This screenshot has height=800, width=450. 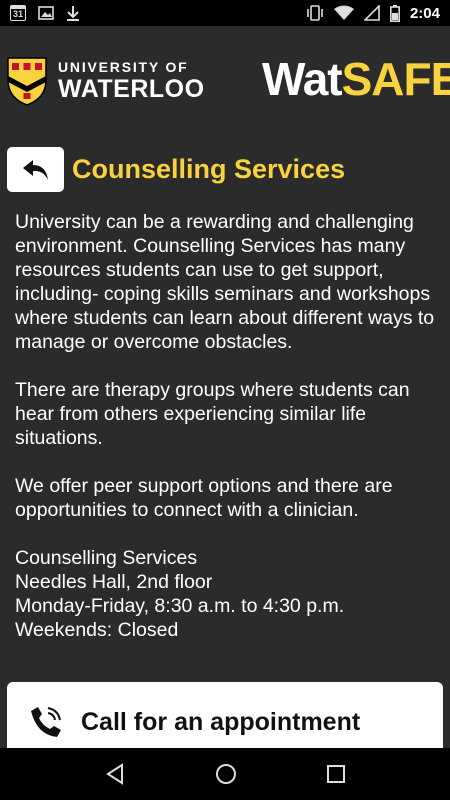 I want to click on calendar-day: 31, so click(x=17, y=14).